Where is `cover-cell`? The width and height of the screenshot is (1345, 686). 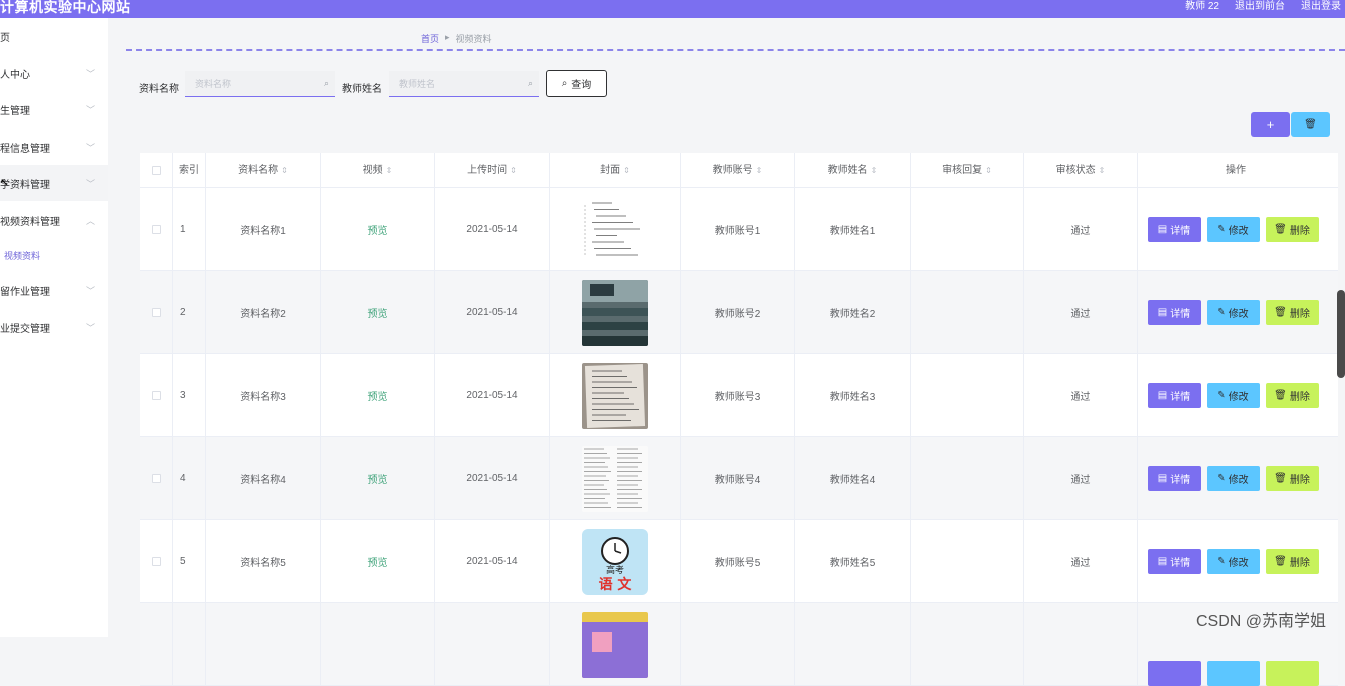
cover-cell is located at coordinates (615, 478).